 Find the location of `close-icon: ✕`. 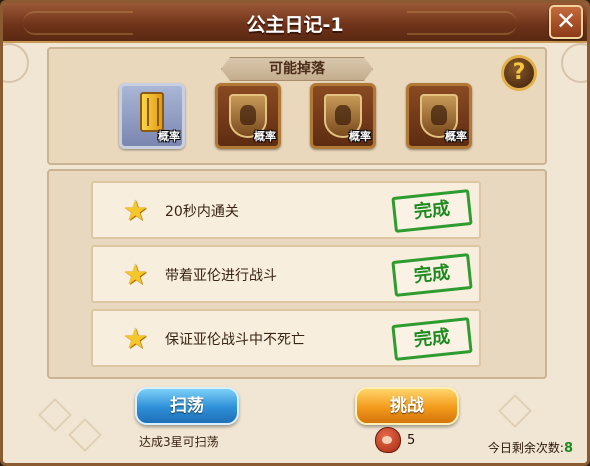

close-icon: ✕ is located at coordinates (566, 21).